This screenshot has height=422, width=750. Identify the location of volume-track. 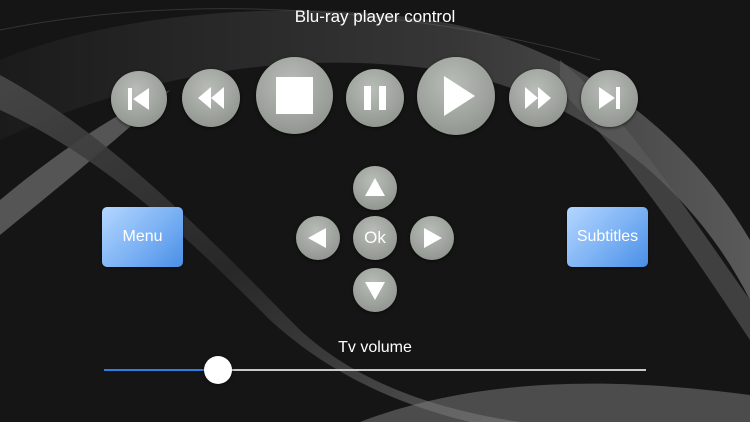
(432, 370).